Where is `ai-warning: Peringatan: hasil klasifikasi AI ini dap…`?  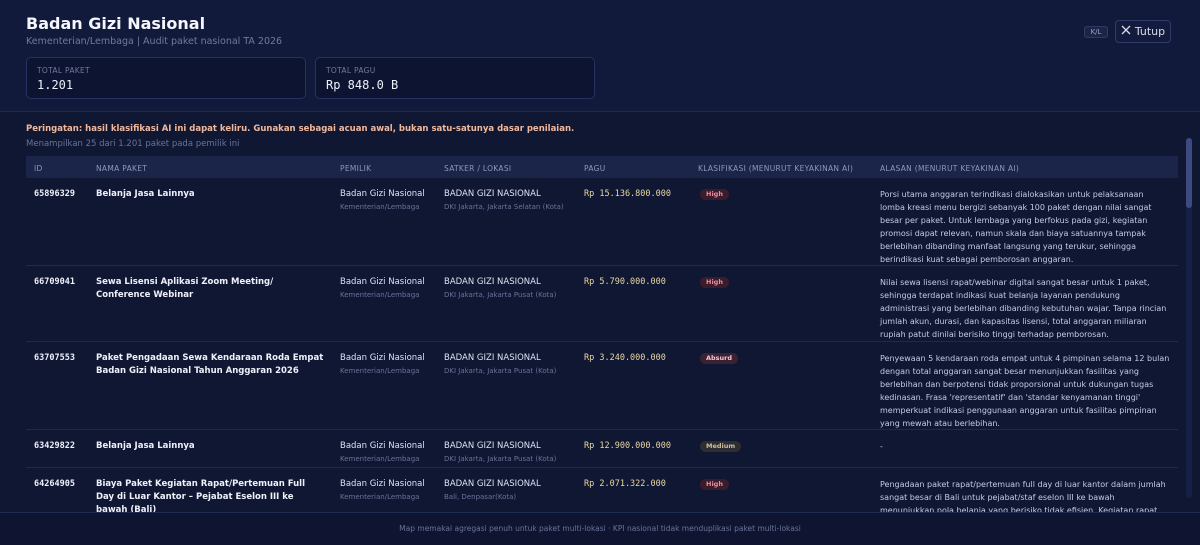
ai-warning: Peringatan: hasil klasifikasi AI ini dap… is located at coordinates (300, 129).